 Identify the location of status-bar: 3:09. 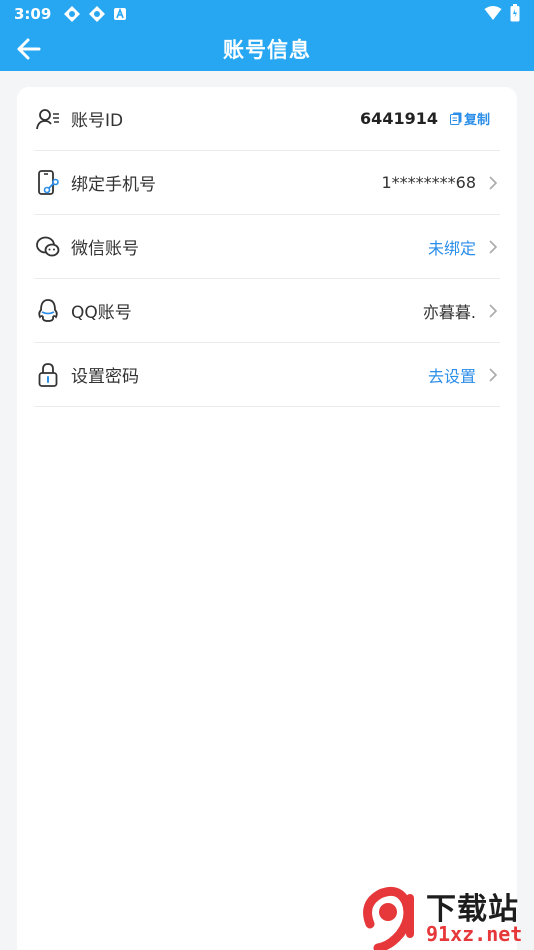
(267, 14).